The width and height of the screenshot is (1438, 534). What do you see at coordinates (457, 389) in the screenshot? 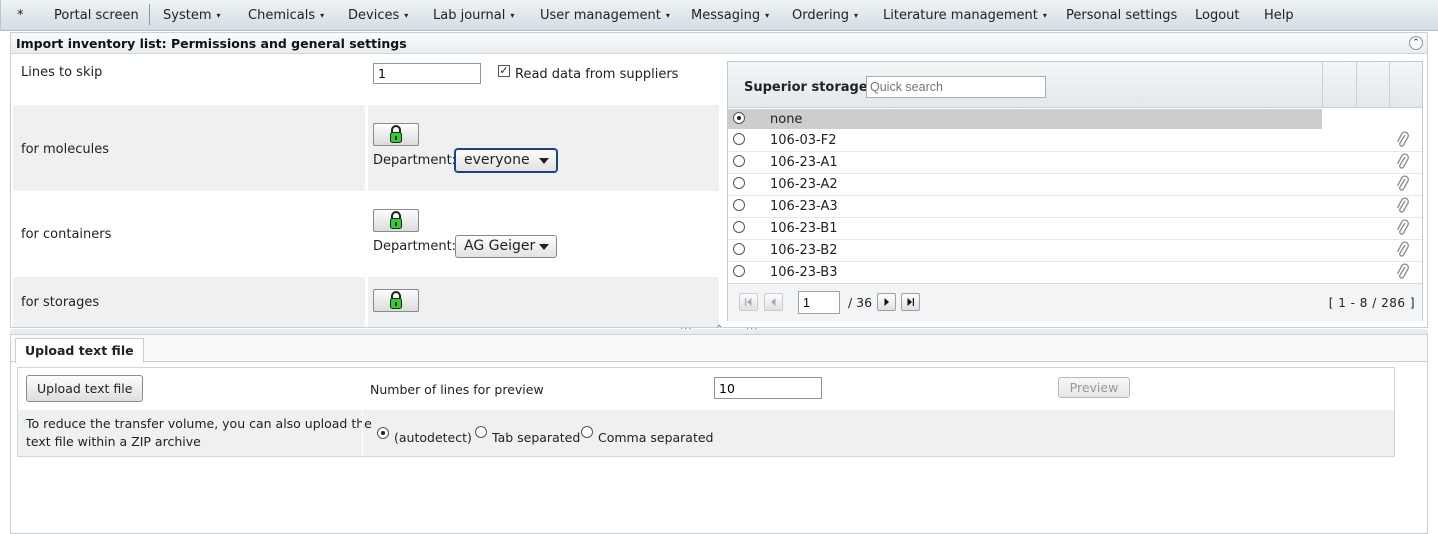
I see `preview-lines-label: Number of lines for preview` at bounding box center [457, 389].